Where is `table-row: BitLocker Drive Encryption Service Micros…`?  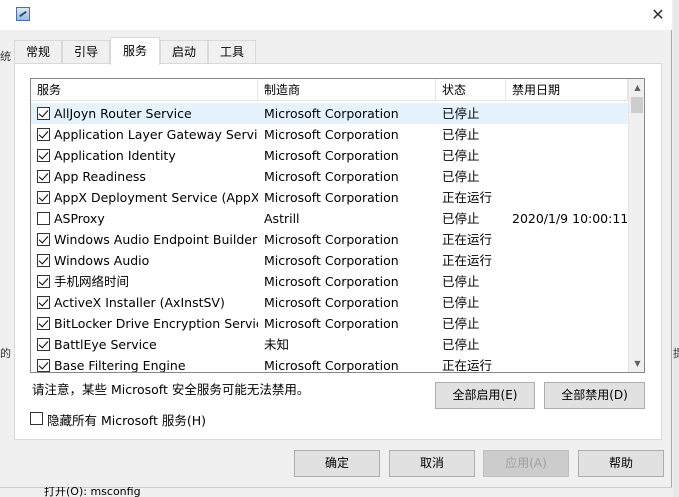
table-row: BitLocker Drive Encryption Service Micros… is located at coordinates (329, 323).